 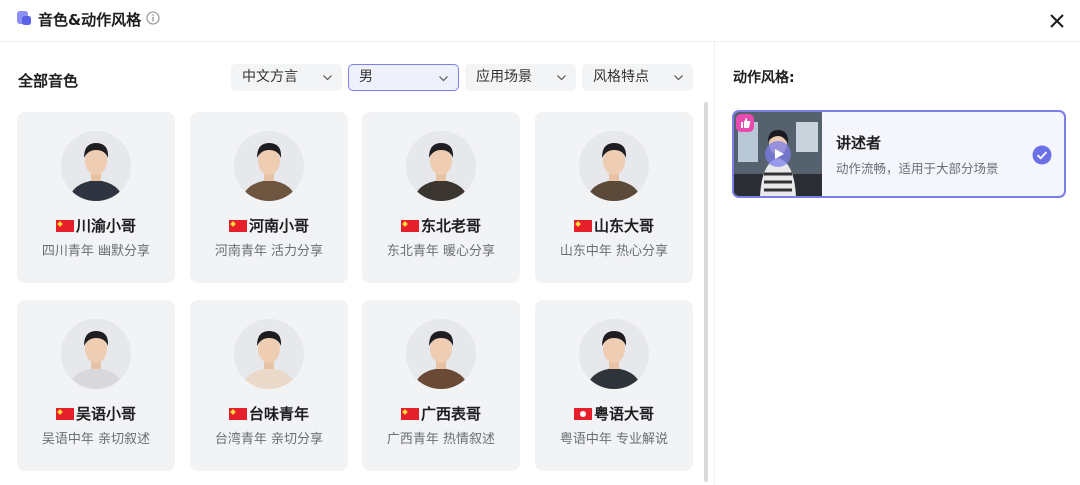 I want to click on panel-divider, so click(x=714, y=263).